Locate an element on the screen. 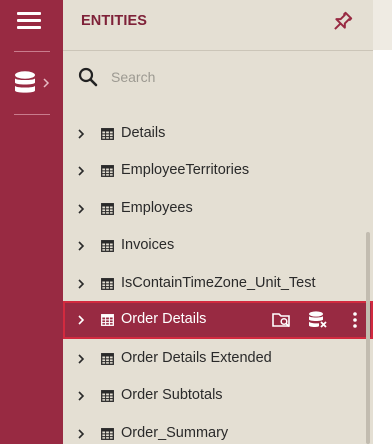 This screenshot has height=444, width=392. search-input is located at coordinates (231, 77).